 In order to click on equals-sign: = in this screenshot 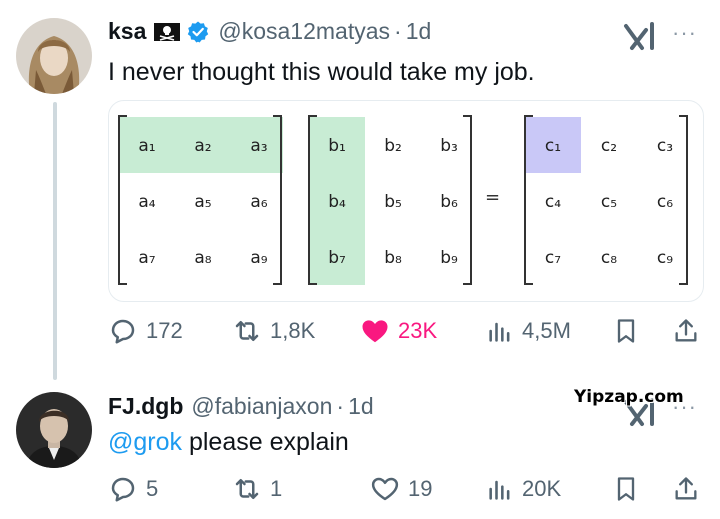, I will do `click(493, 197)`.